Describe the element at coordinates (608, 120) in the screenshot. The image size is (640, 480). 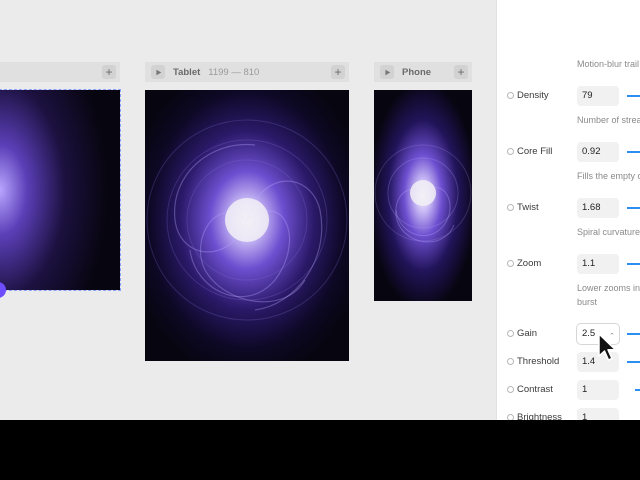
I see `caption-density: Number of streaks` at that location.